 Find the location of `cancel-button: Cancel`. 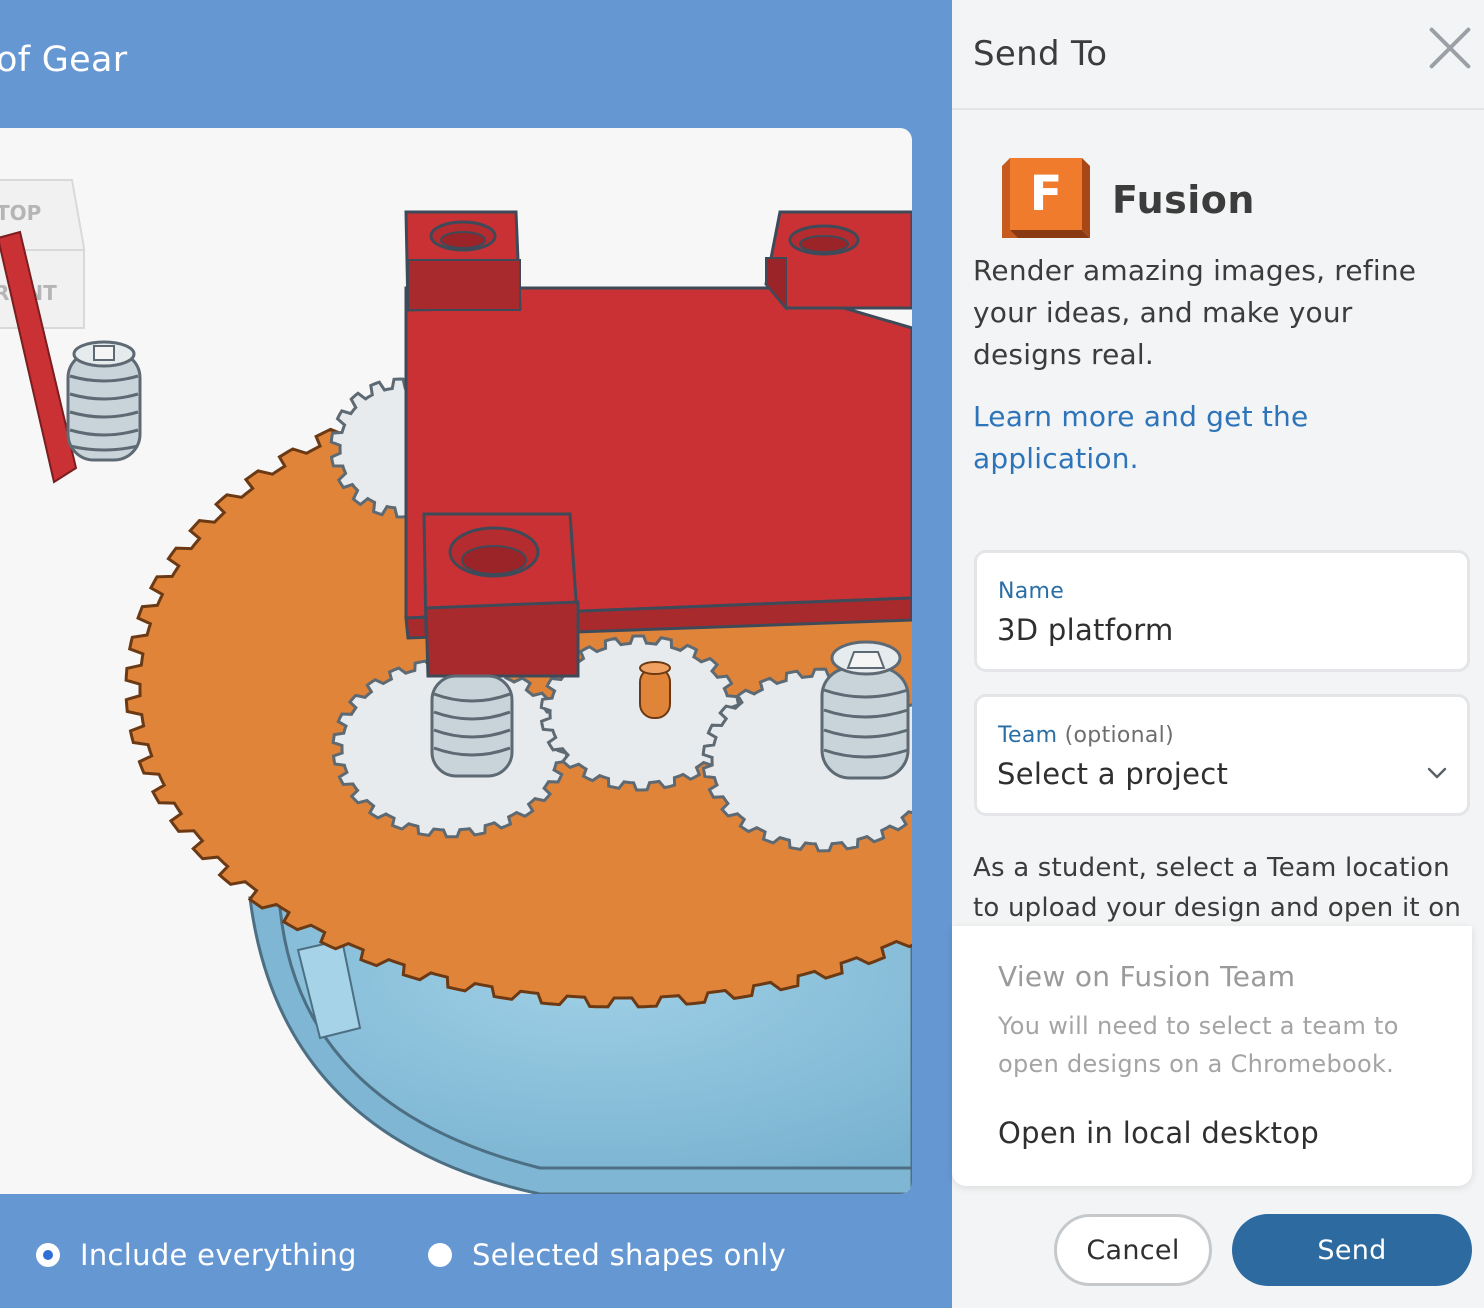

cancel-button: Cancel is located at coordinates (1133, 1250).